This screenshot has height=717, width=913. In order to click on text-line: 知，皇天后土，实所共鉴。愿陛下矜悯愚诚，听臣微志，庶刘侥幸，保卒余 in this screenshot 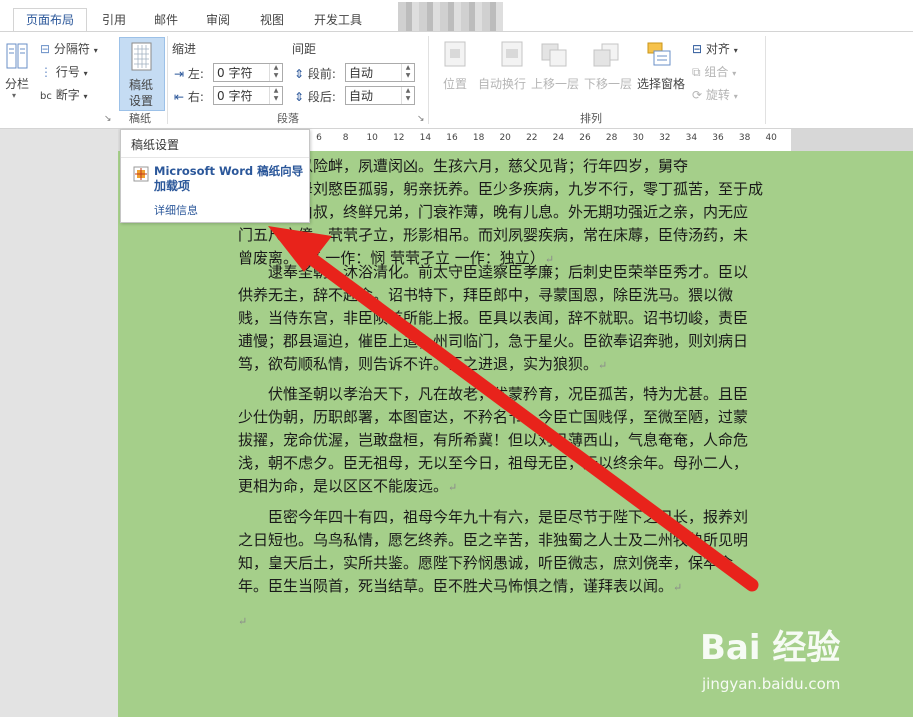, I will do `click(486, 563)`.